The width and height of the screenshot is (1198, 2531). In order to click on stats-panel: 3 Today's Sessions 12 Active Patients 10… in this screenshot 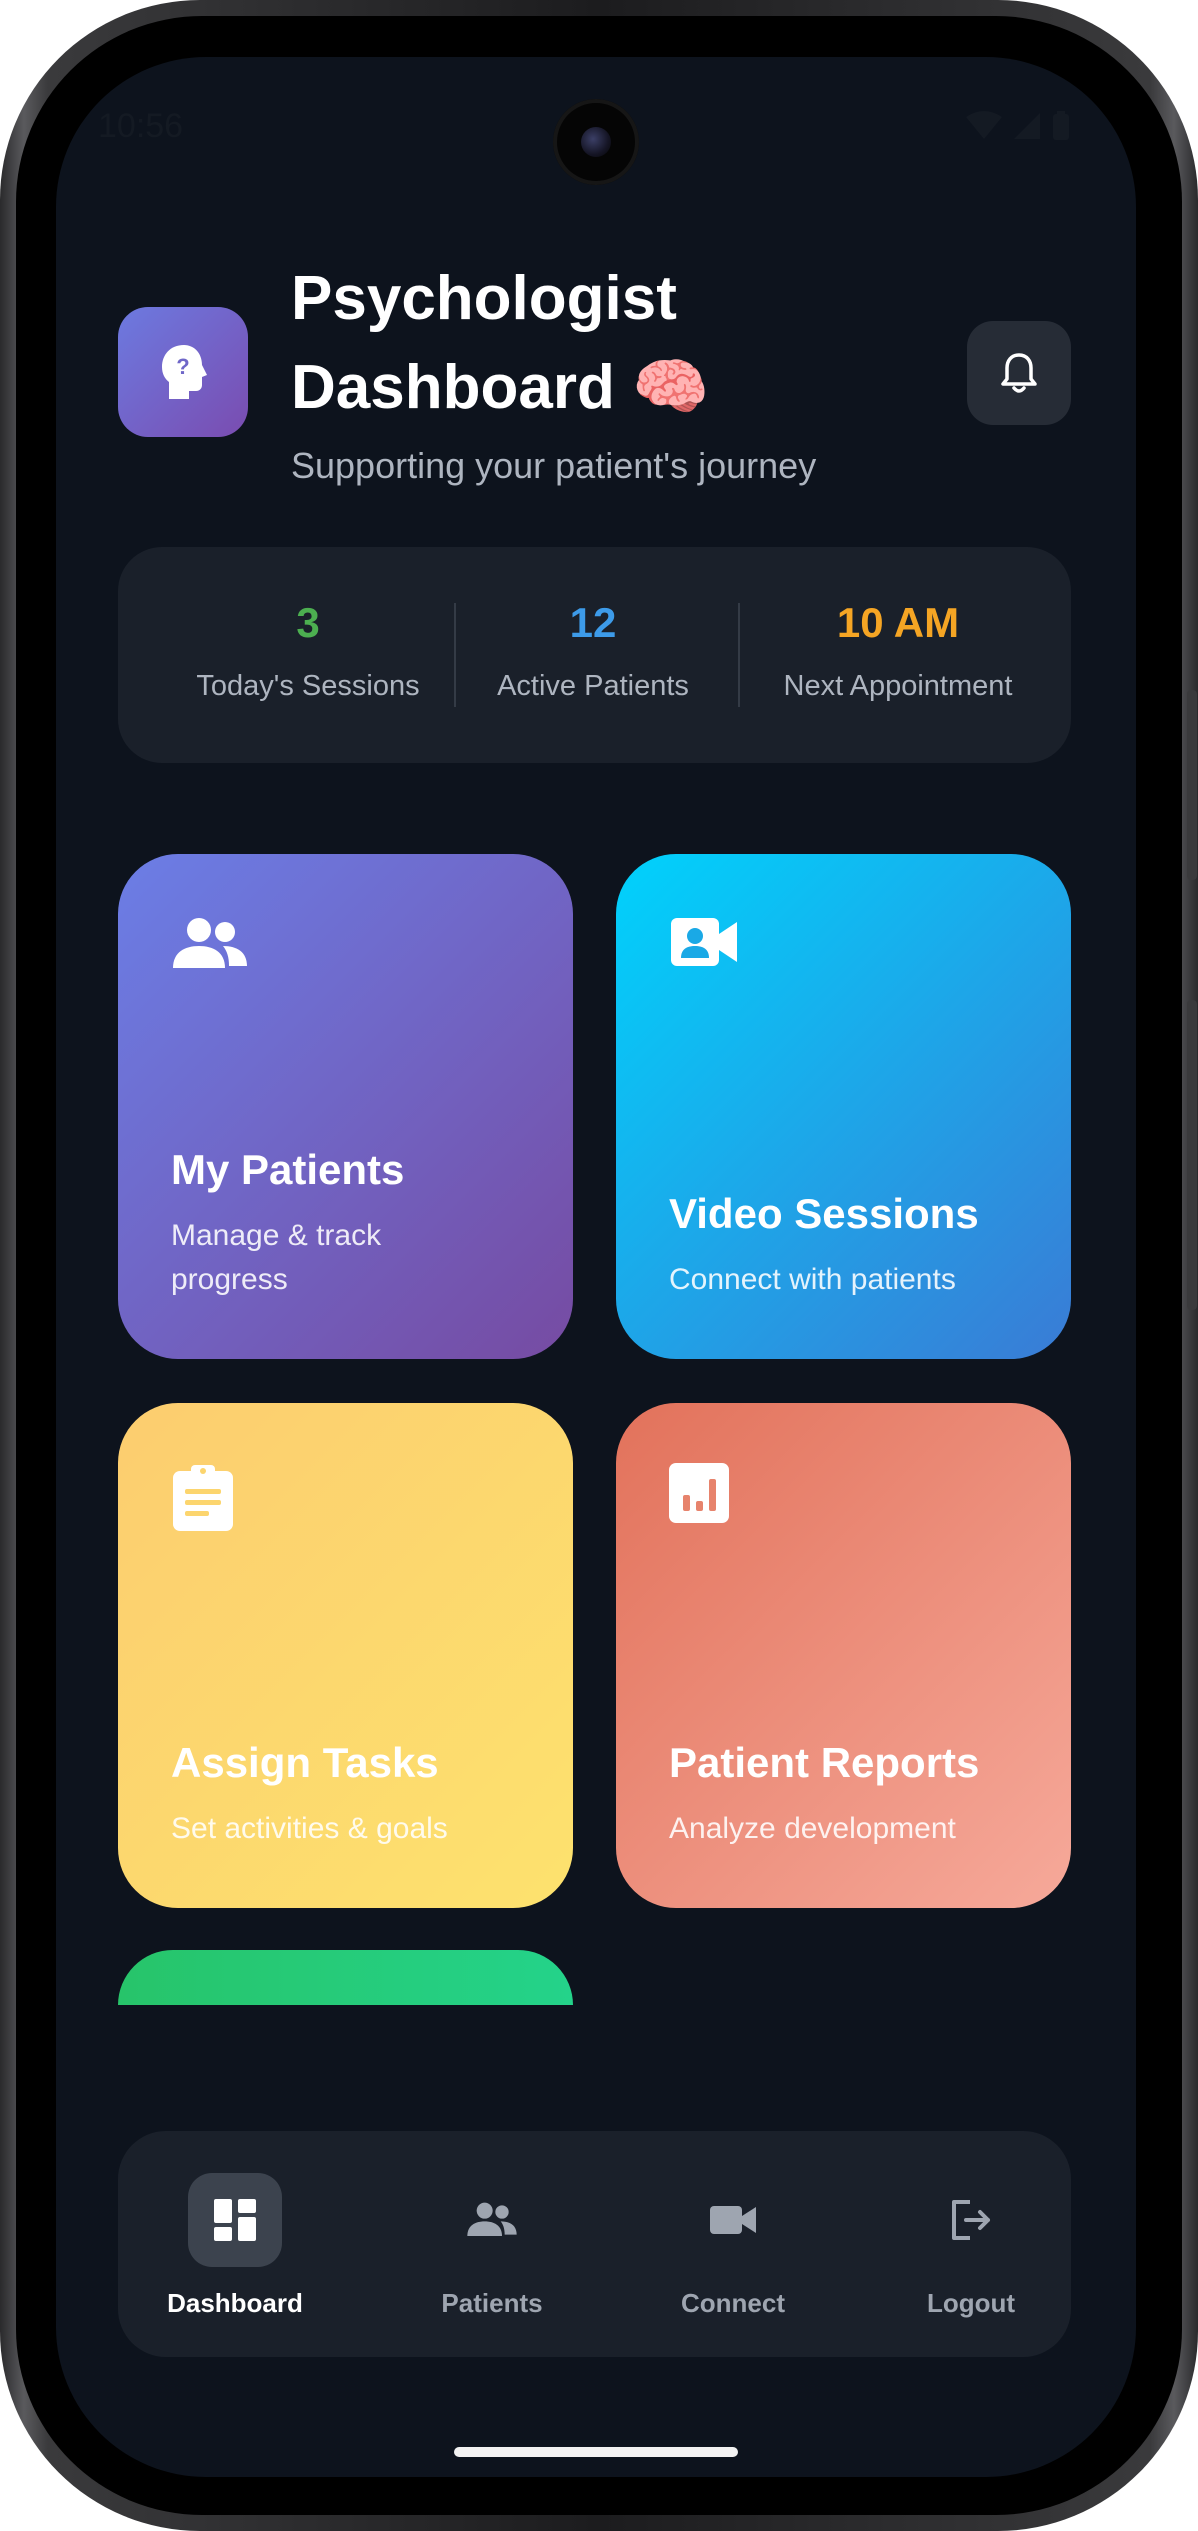, I will do `click(594, 655)`.